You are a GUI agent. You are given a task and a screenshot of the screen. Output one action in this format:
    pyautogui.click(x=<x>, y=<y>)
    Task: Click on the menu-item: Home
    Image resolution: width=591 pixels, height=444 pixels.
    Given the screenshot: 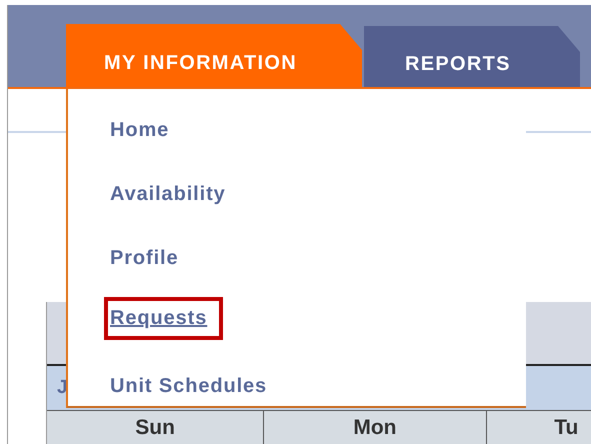 What is the action you would take?
    pyautogui.click(x=140, y=130)
    